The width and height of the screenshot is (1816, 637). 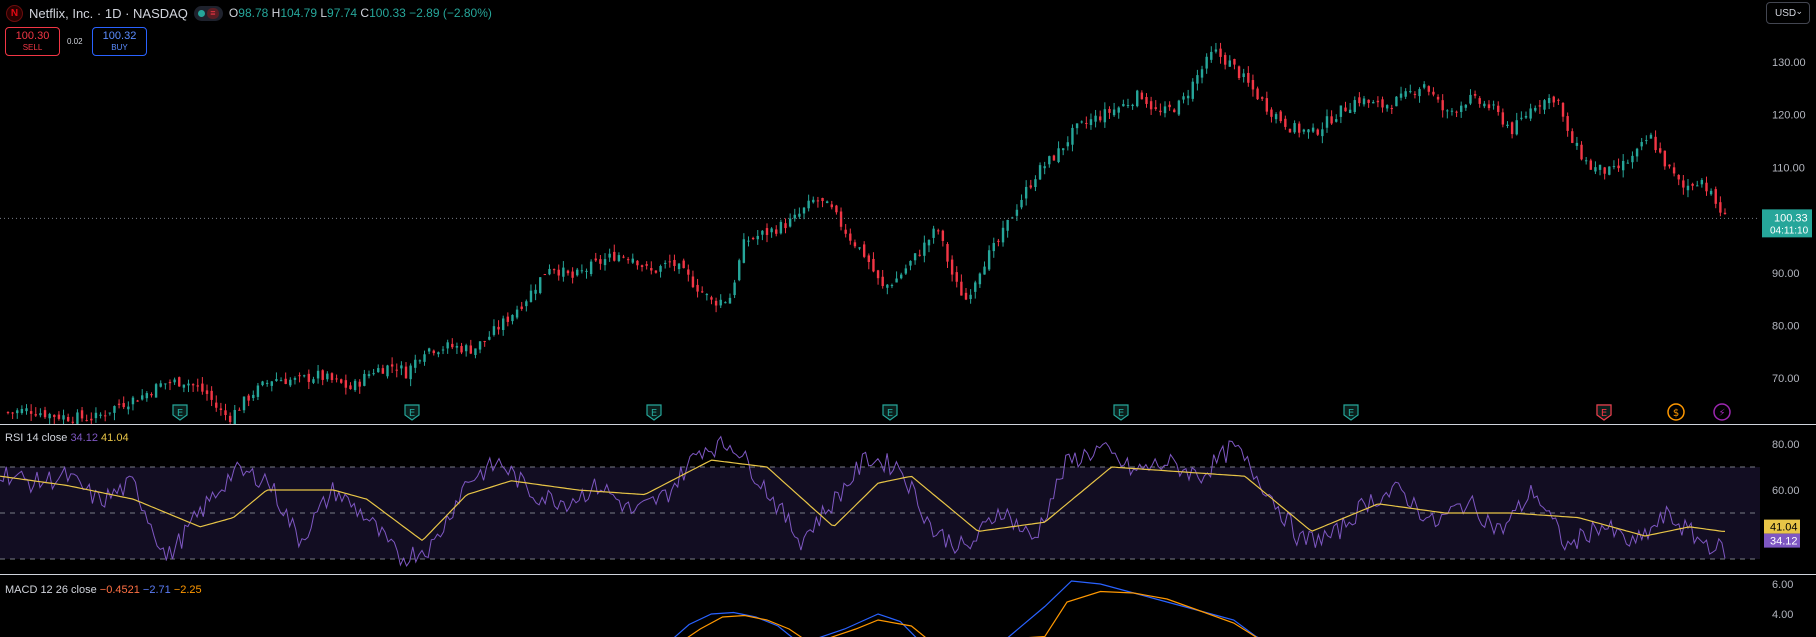 I want to click on signal-value: −2.25, so click(x=187, y=590).